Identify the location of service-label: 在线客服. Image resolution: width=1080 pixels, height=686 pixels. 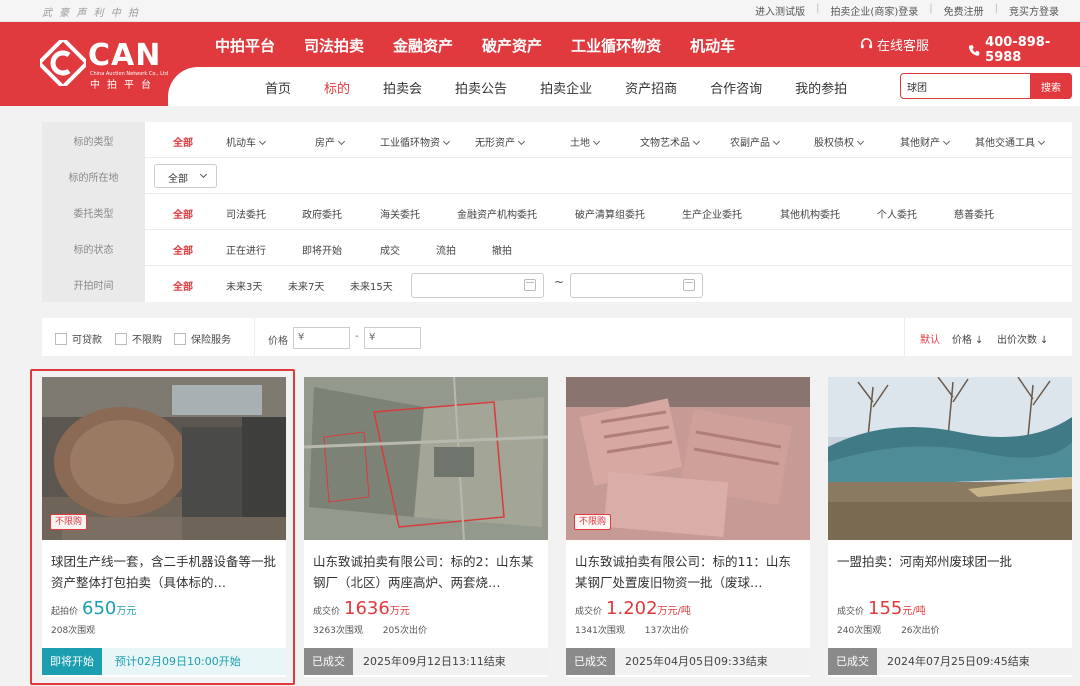
(903, 46).